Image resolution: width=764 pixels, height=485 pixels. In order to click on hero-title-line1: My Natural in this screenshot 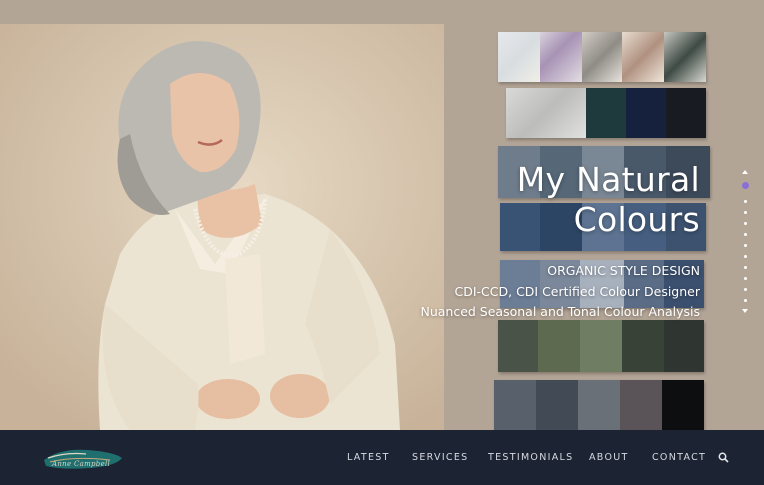, I will do `click(608, 179)`.